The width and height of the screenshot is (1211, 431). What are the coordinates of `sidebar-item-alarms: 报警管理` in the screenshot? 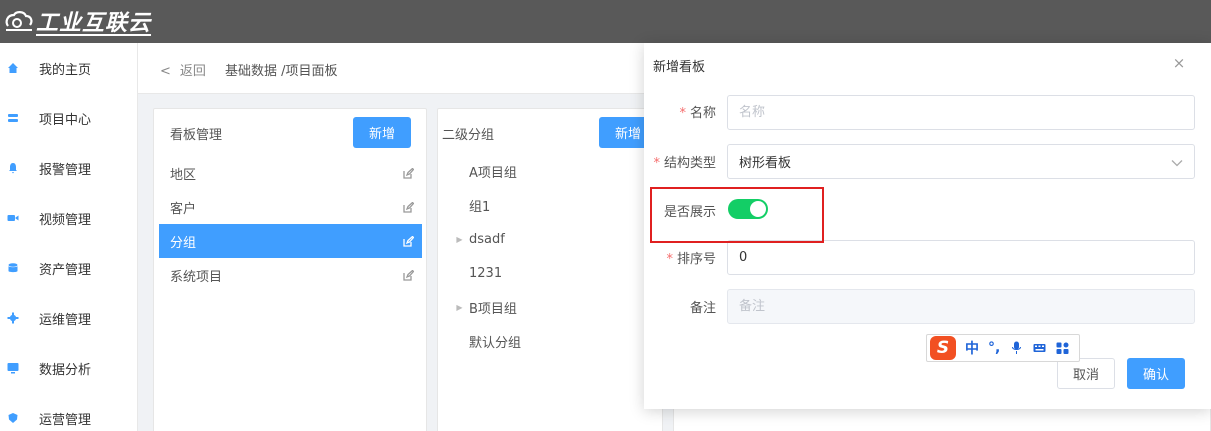 It's located at (68, 168).